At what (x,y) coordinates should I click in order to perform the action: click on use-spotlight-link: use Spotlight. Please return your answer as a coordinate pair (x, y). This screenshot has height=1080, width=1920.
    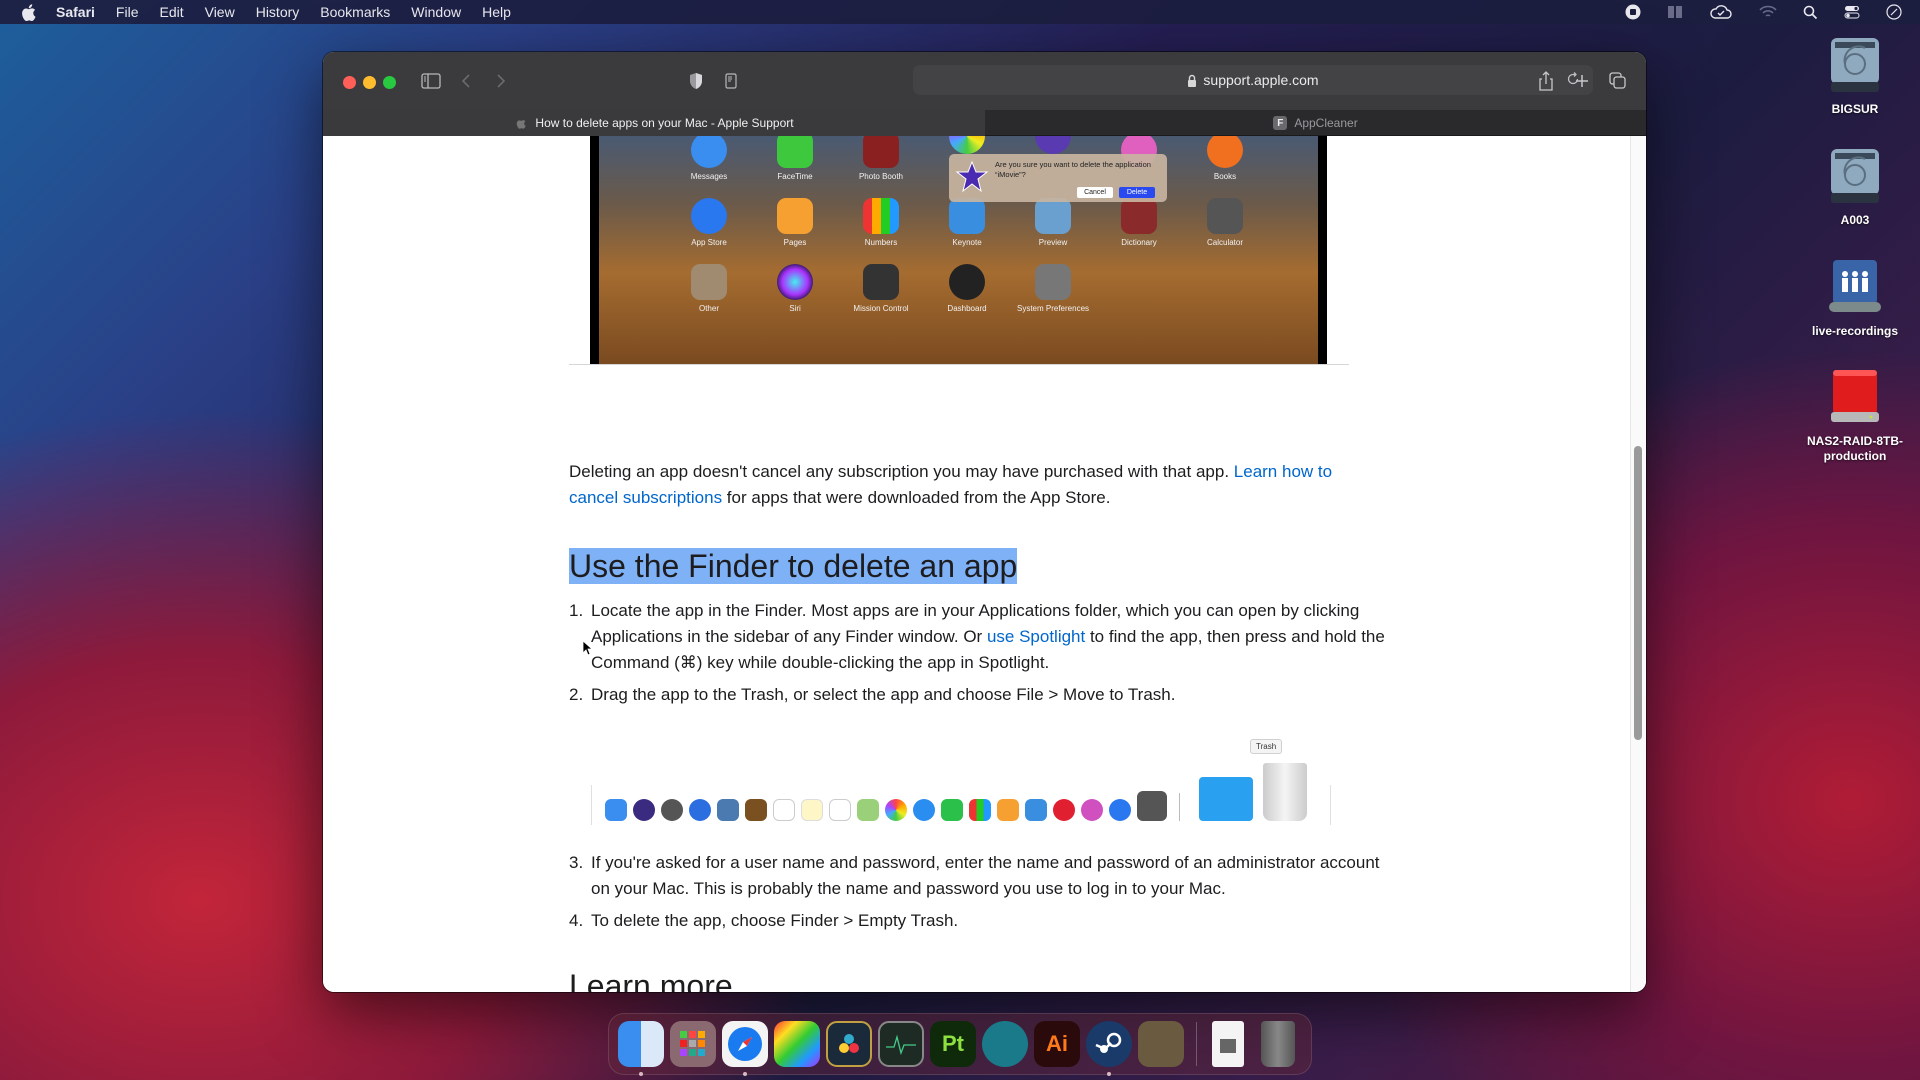
    Looking at the image, I should click on (1036, 636).